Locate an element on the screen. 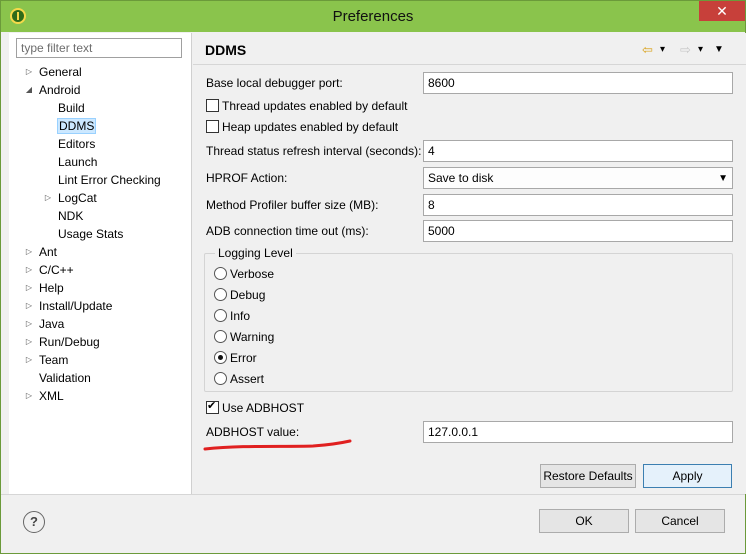 Image resolution: width=746 pixels, height=554 pixels. chevron-down-icon: ▼ is located at coordinates (723, 178).